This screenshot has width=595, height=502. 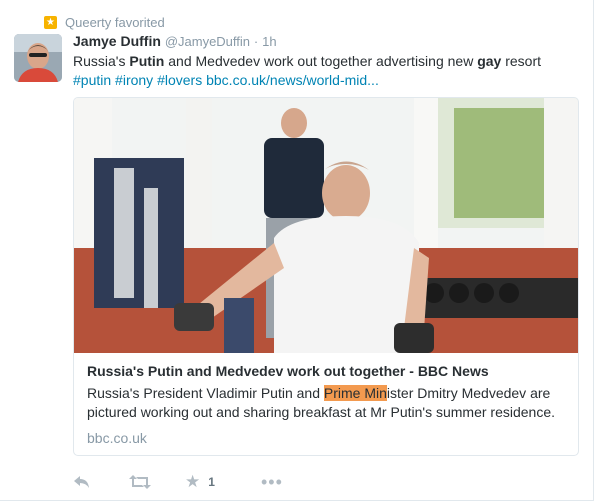 What do you see at coordinates (101, 61) in the screenshot?
I see `text-part: Russia's` at bounding box center [101, 61].